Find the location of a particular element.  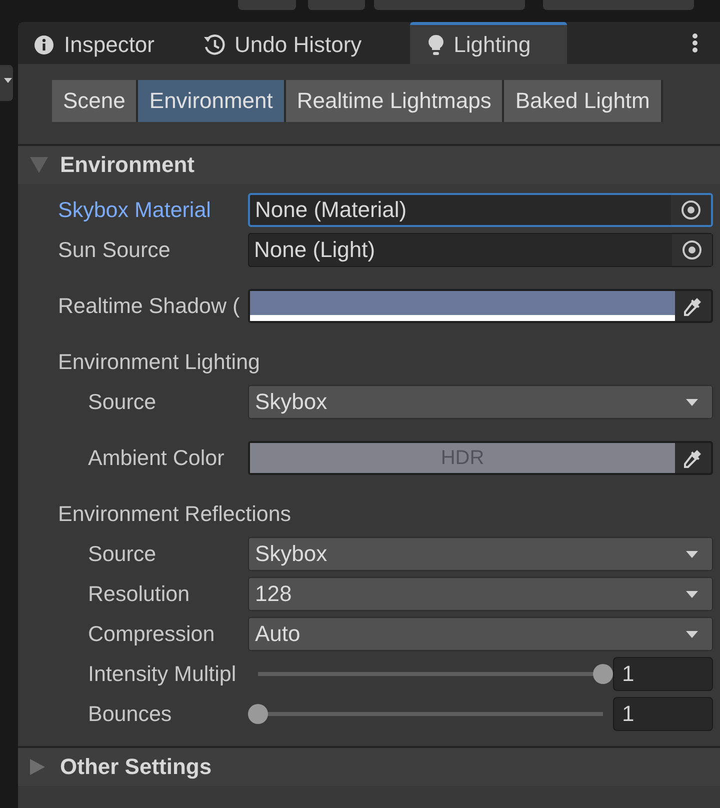

field-label: Realtime Shadow ( is located at coordinates (149, 306).